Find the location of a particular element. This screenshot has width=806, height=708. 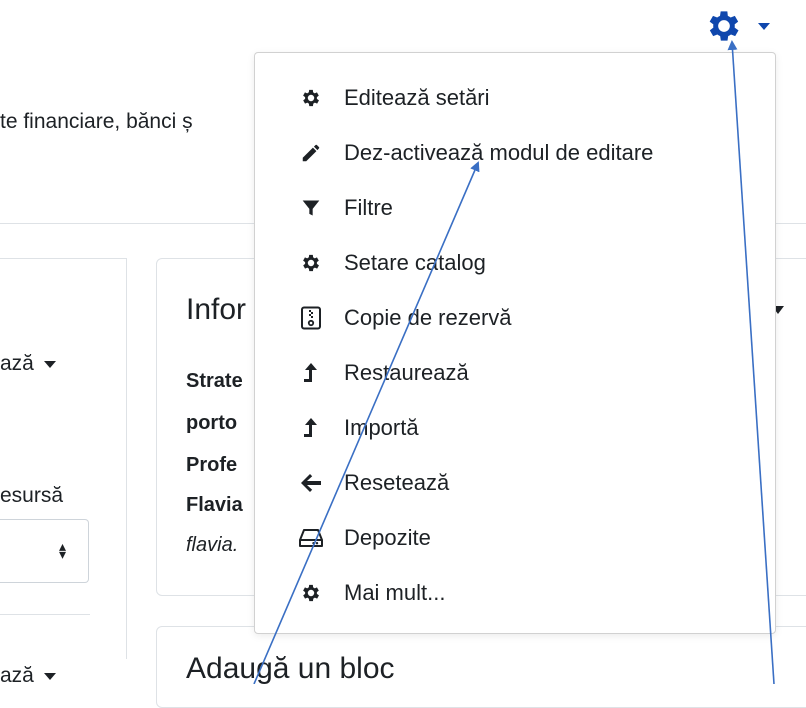

menu-item-label: Resetează is located at coordinates (397, 482).